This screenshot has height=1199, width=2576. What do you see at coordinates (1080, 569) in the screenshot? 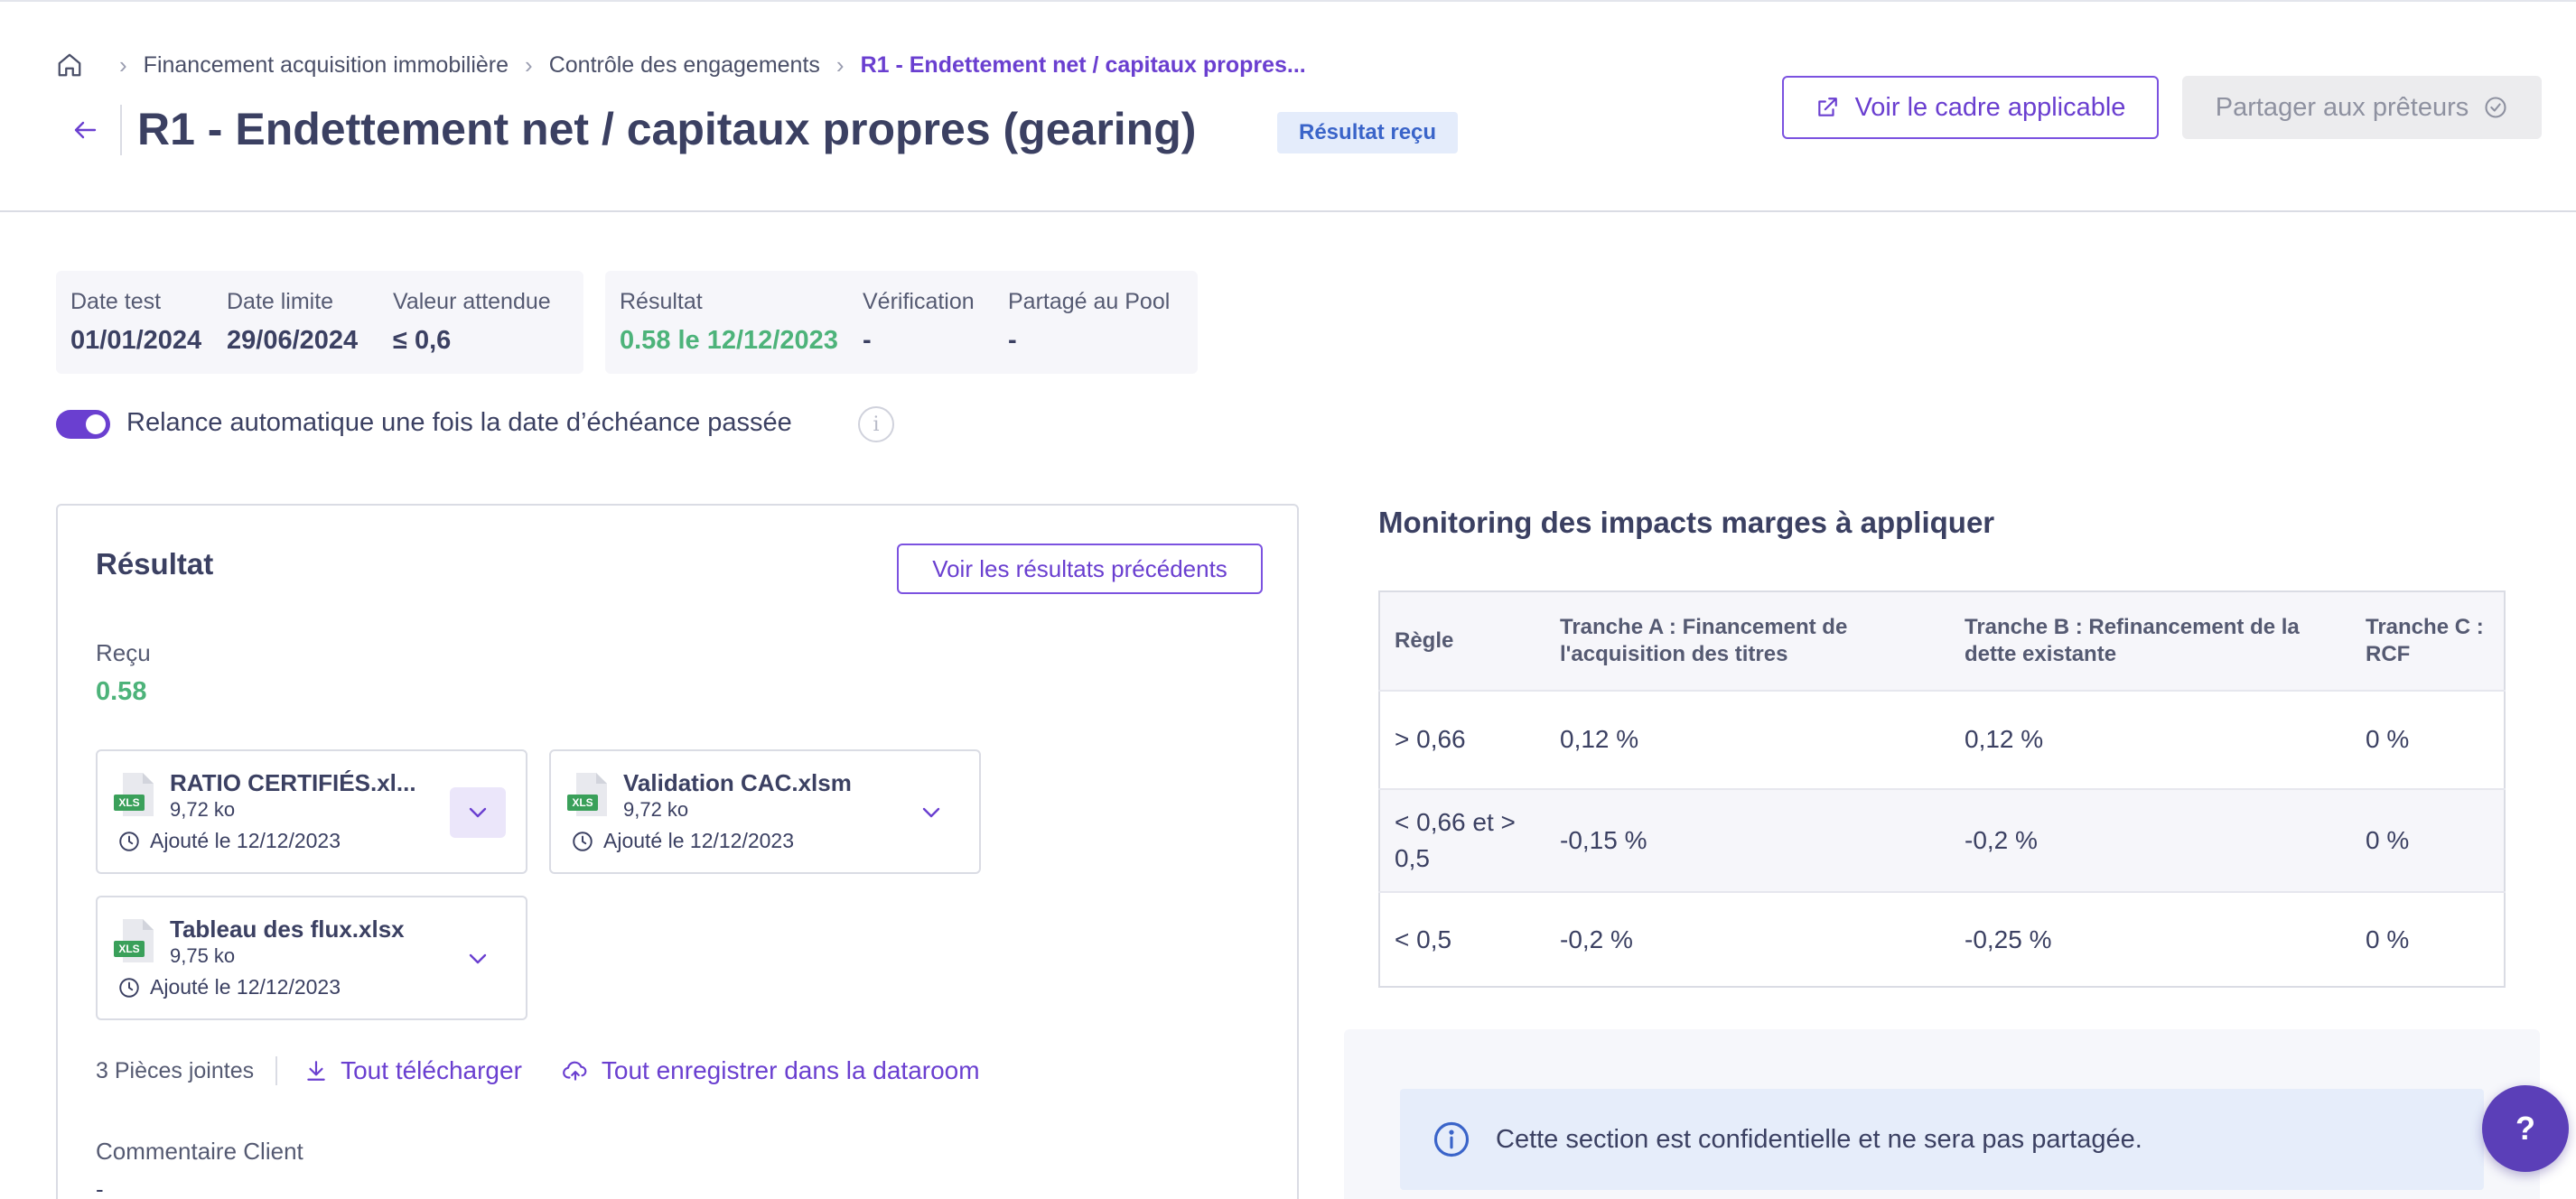
I see `previous-results-button: Voir les résultats précédents` at bounding box center [1080, 569].